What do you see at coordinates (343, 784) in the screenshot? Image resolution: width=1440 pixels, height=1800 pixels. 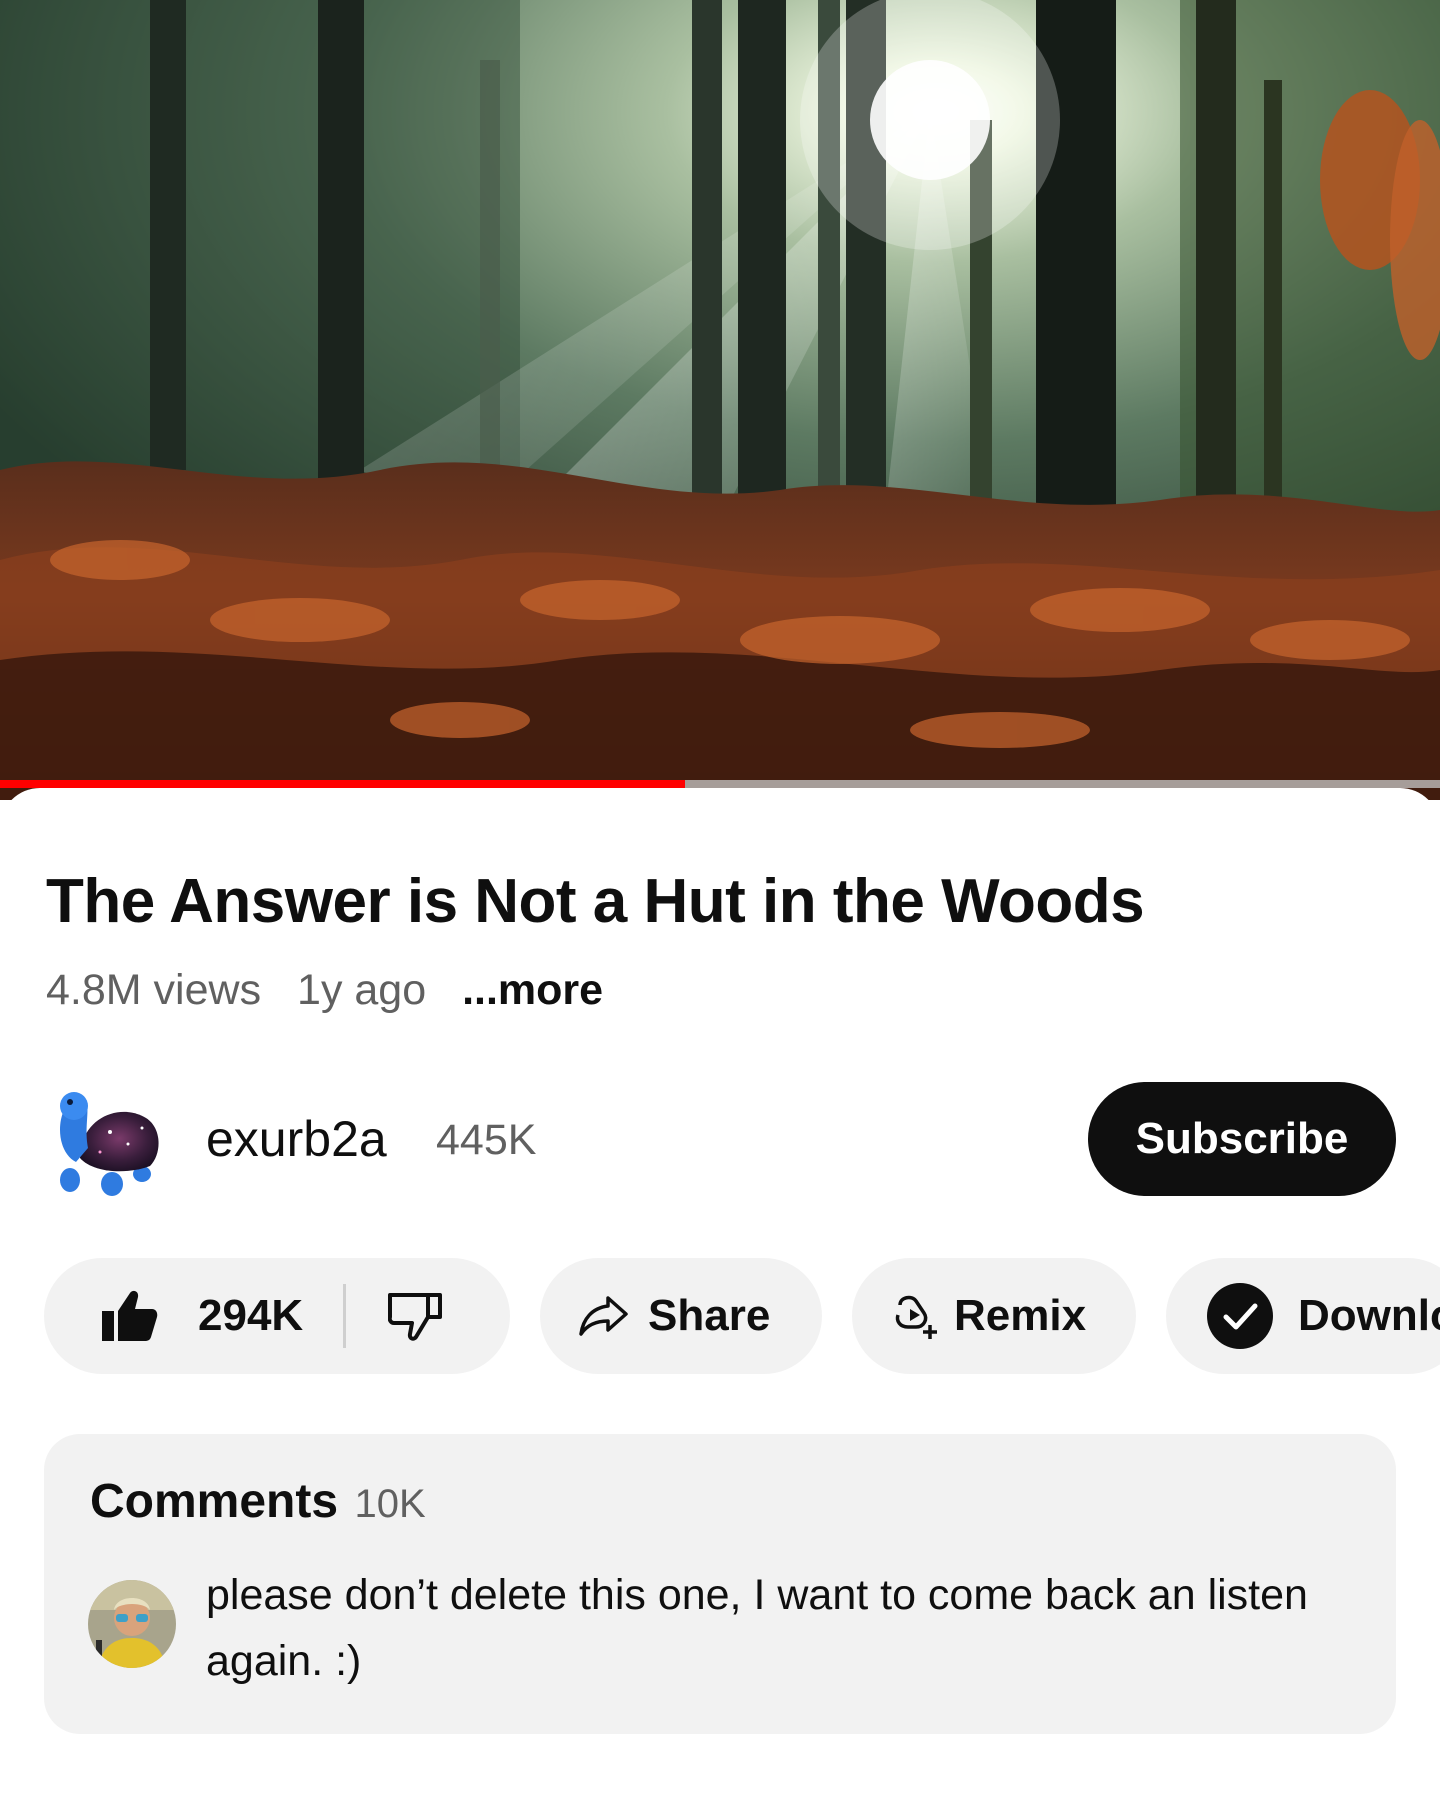 I see `progress-bar-fill` at bounding box center [343, 784].